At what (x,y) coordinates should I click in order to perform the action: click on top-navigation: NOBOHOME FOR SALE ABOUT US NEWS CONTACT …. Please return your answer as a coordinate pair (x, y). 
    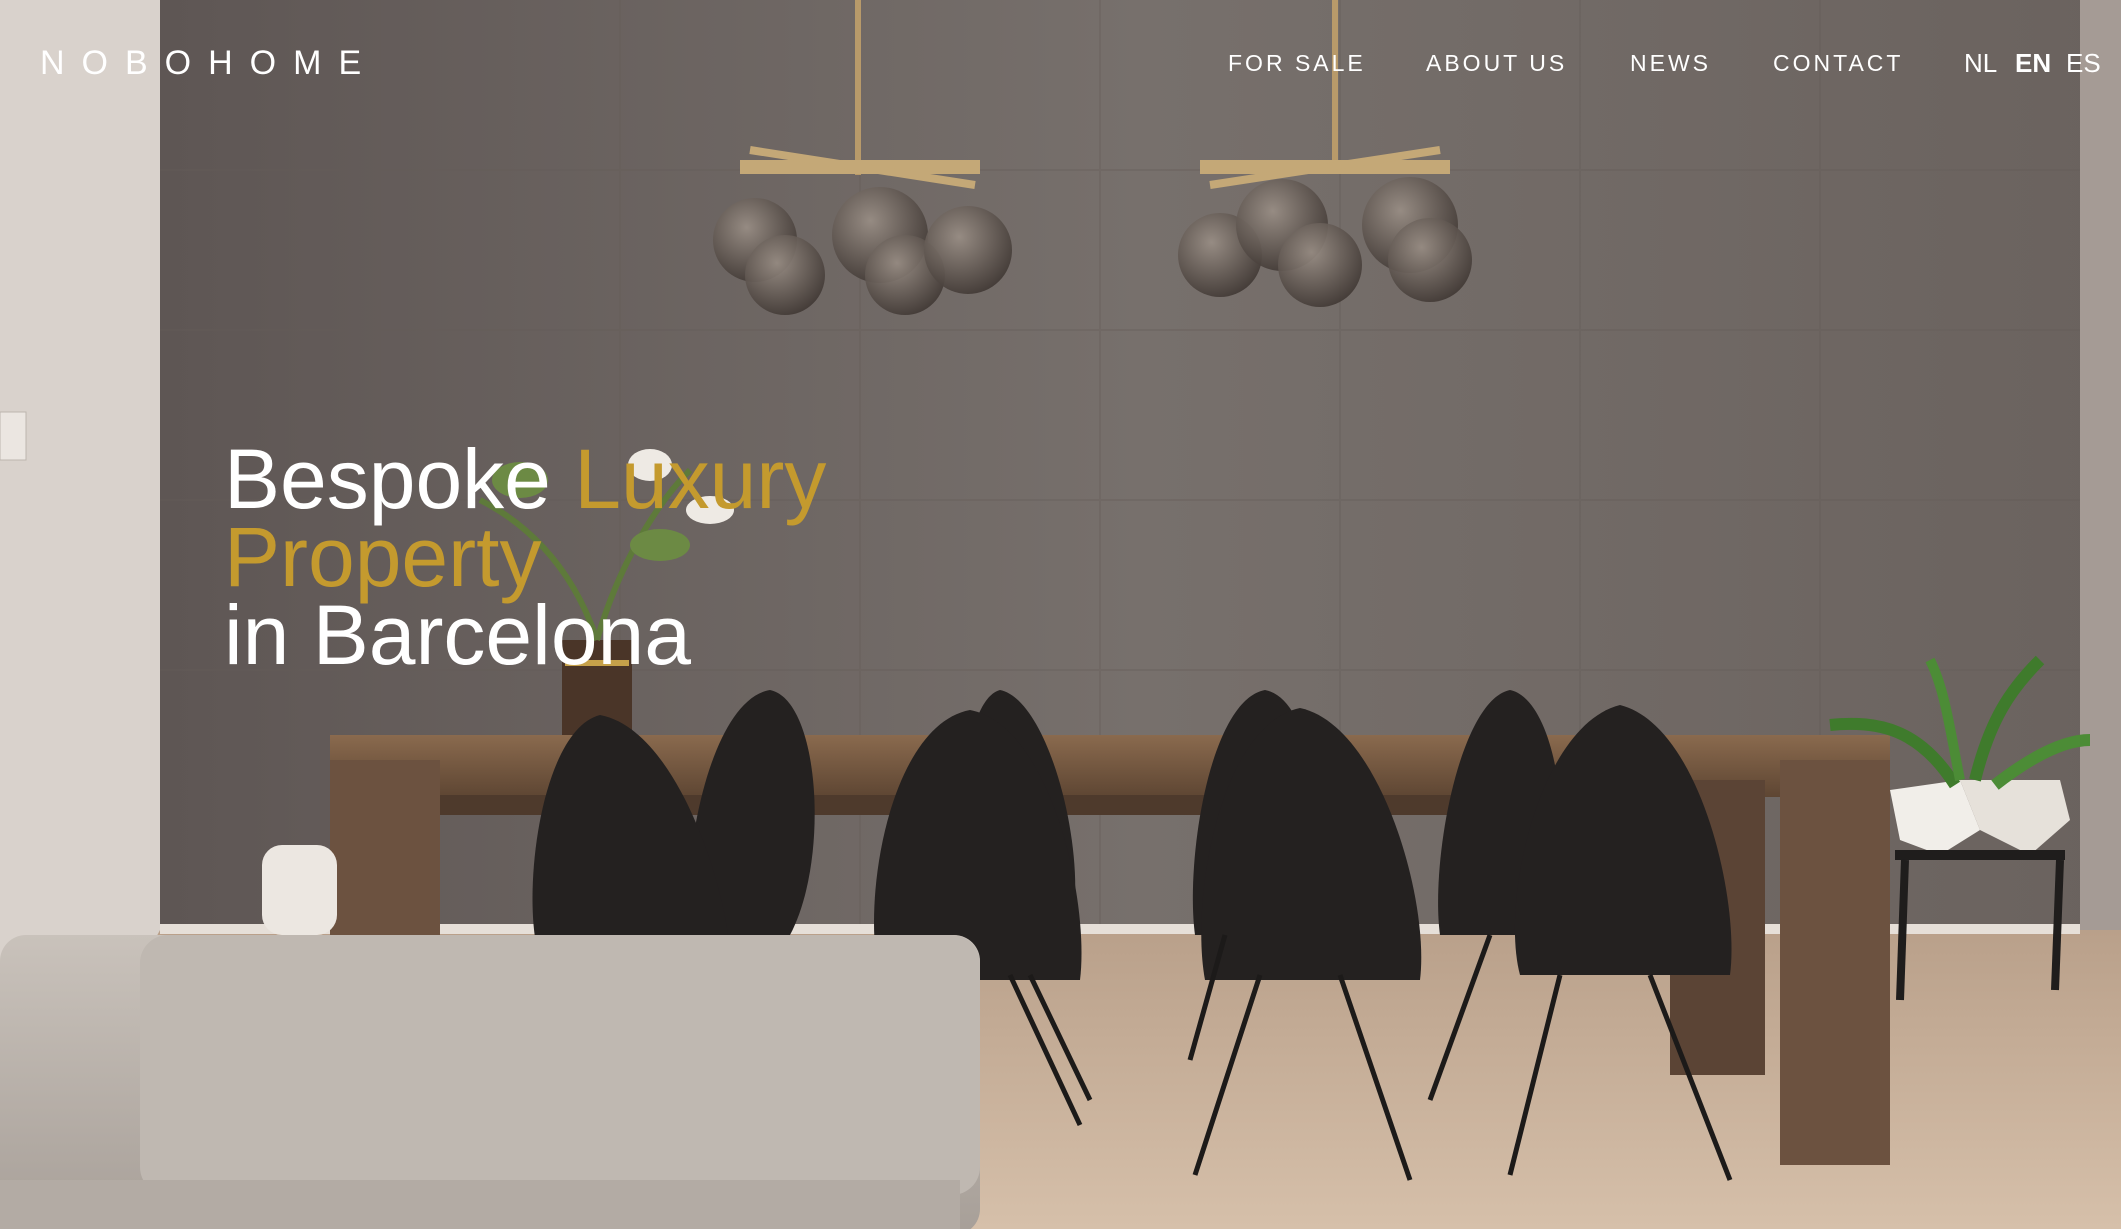
    Looking at the image, I should click on (1060, 65).